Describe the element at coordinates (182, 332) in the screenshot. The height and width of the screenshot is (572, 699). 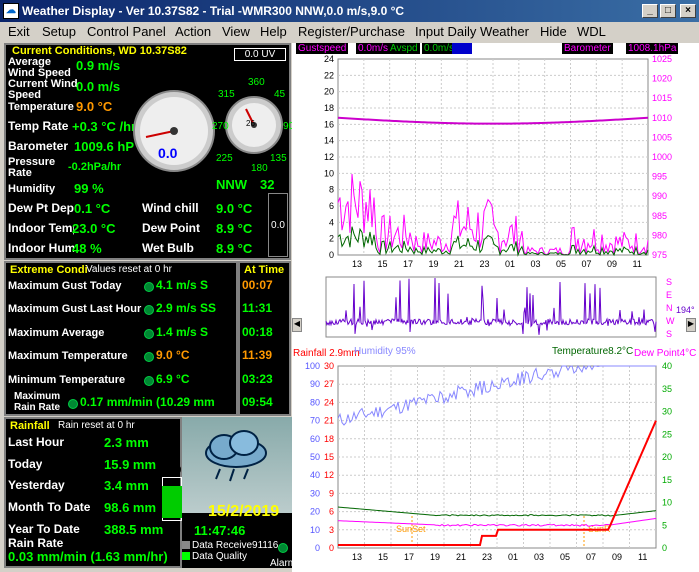
I see `extreme-row-value: 1.4 m/s S` at that location.